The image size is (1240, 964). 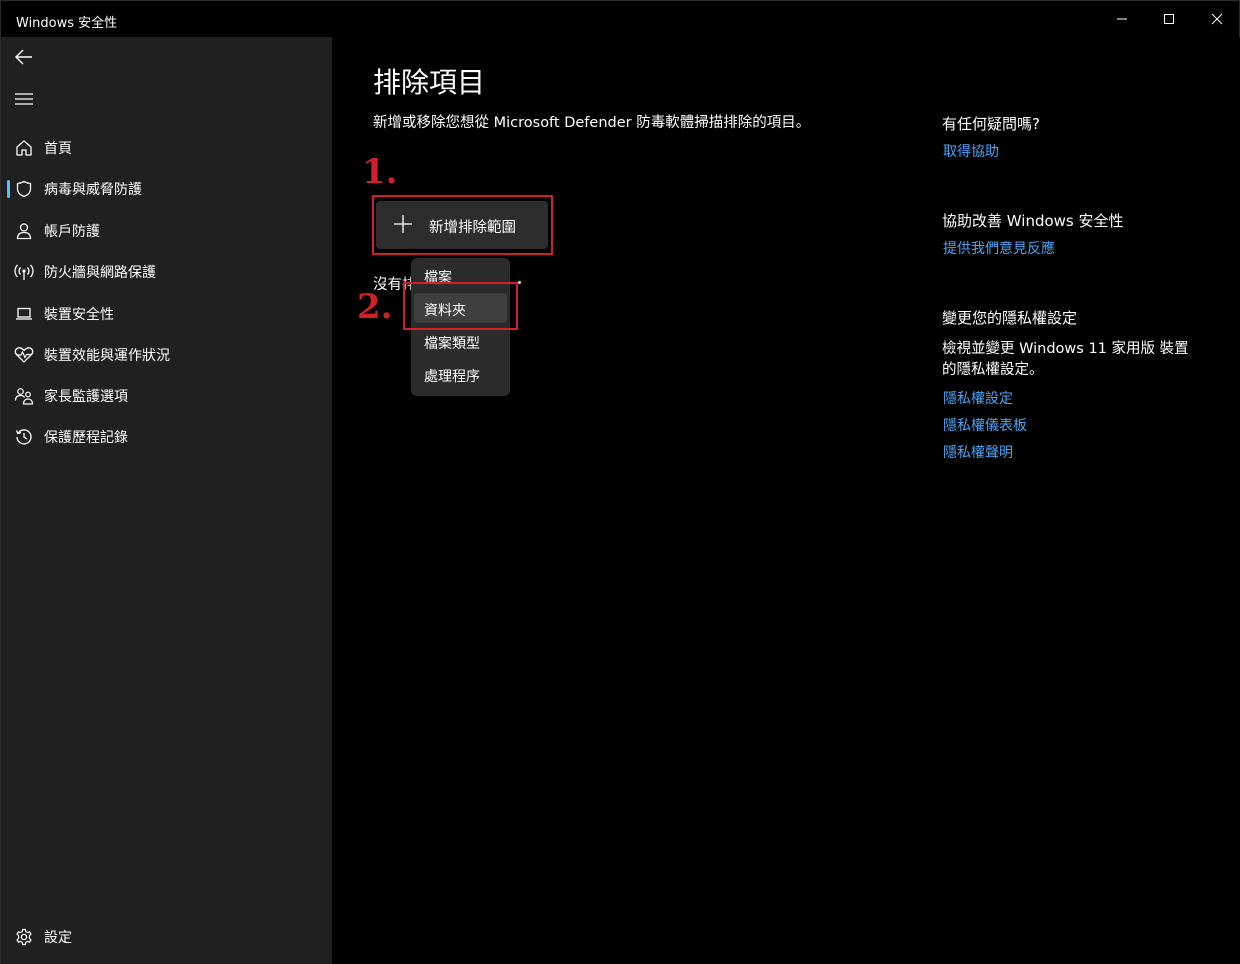 What do you see at coordinates (107, 356) in the screenshot?
I see `sidebar-item-label: 裝置效能與運作狀況` at bounding box center [107, 356].